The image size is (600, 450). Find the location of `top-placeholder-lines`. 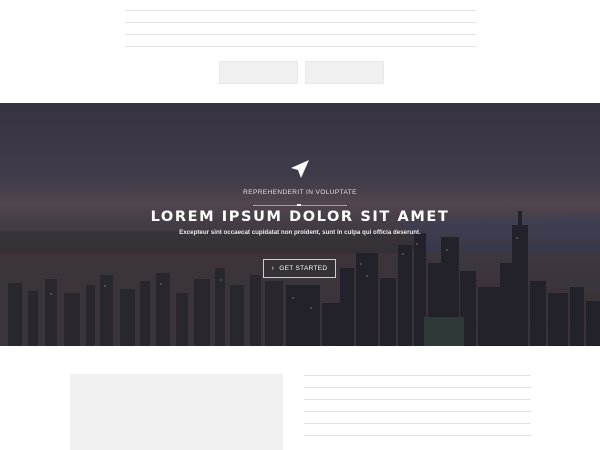

top-placeholder-lines is located at coordinates (300, 34).